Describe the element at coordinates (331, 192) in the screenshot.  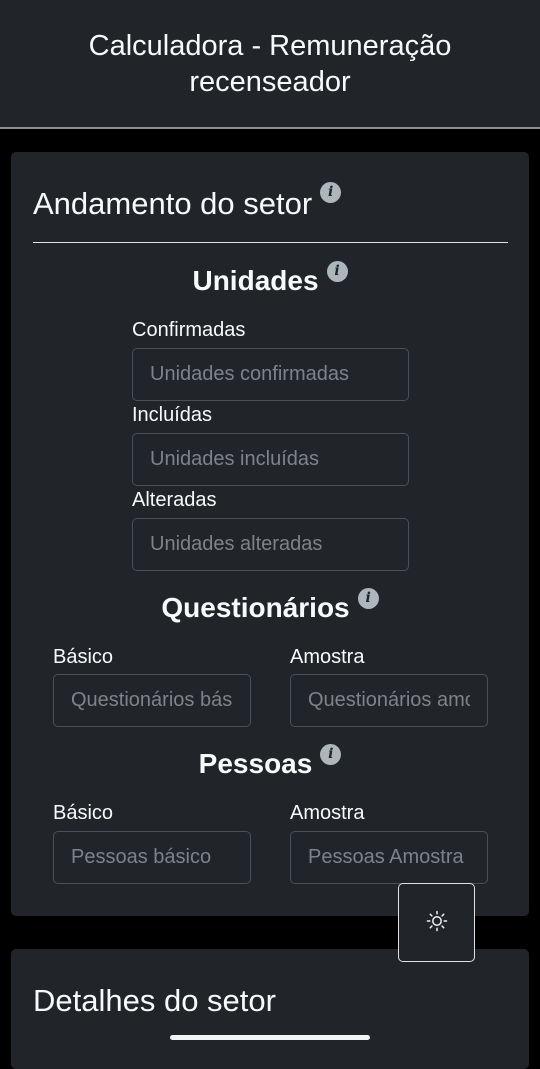
I see `info-icon: i` at that location.